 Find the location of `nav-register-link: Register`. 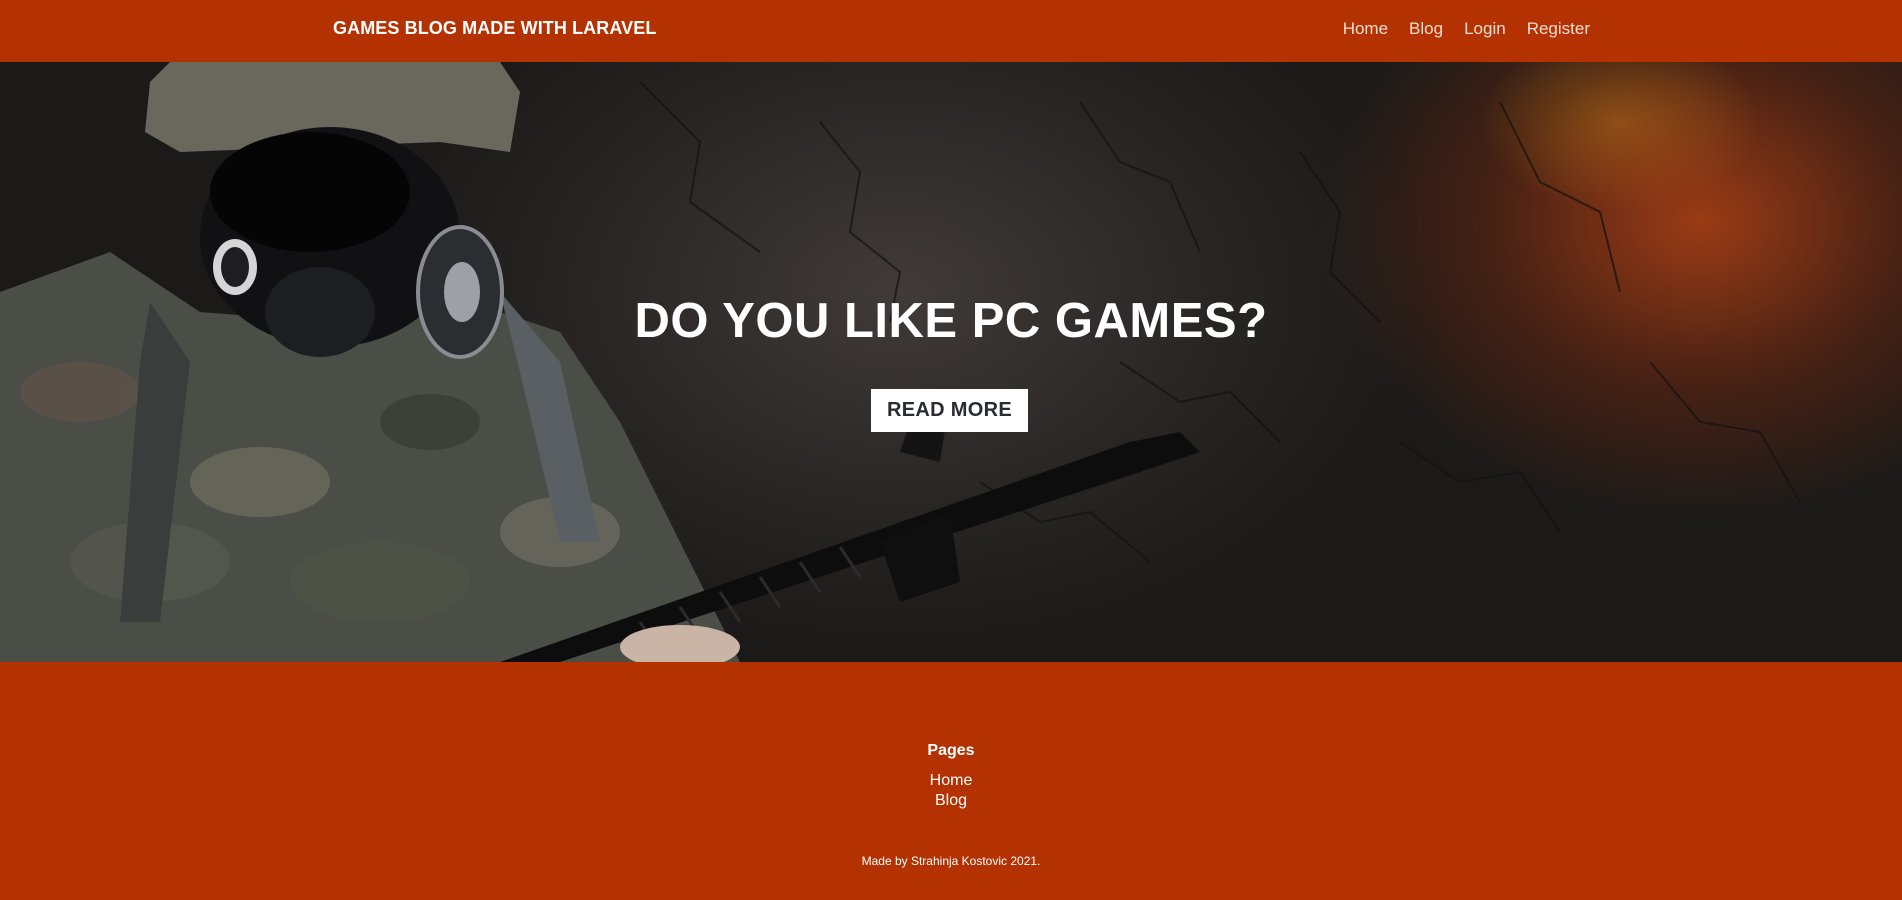

nav-register-link: Register is located at coordinates (1558, 29).